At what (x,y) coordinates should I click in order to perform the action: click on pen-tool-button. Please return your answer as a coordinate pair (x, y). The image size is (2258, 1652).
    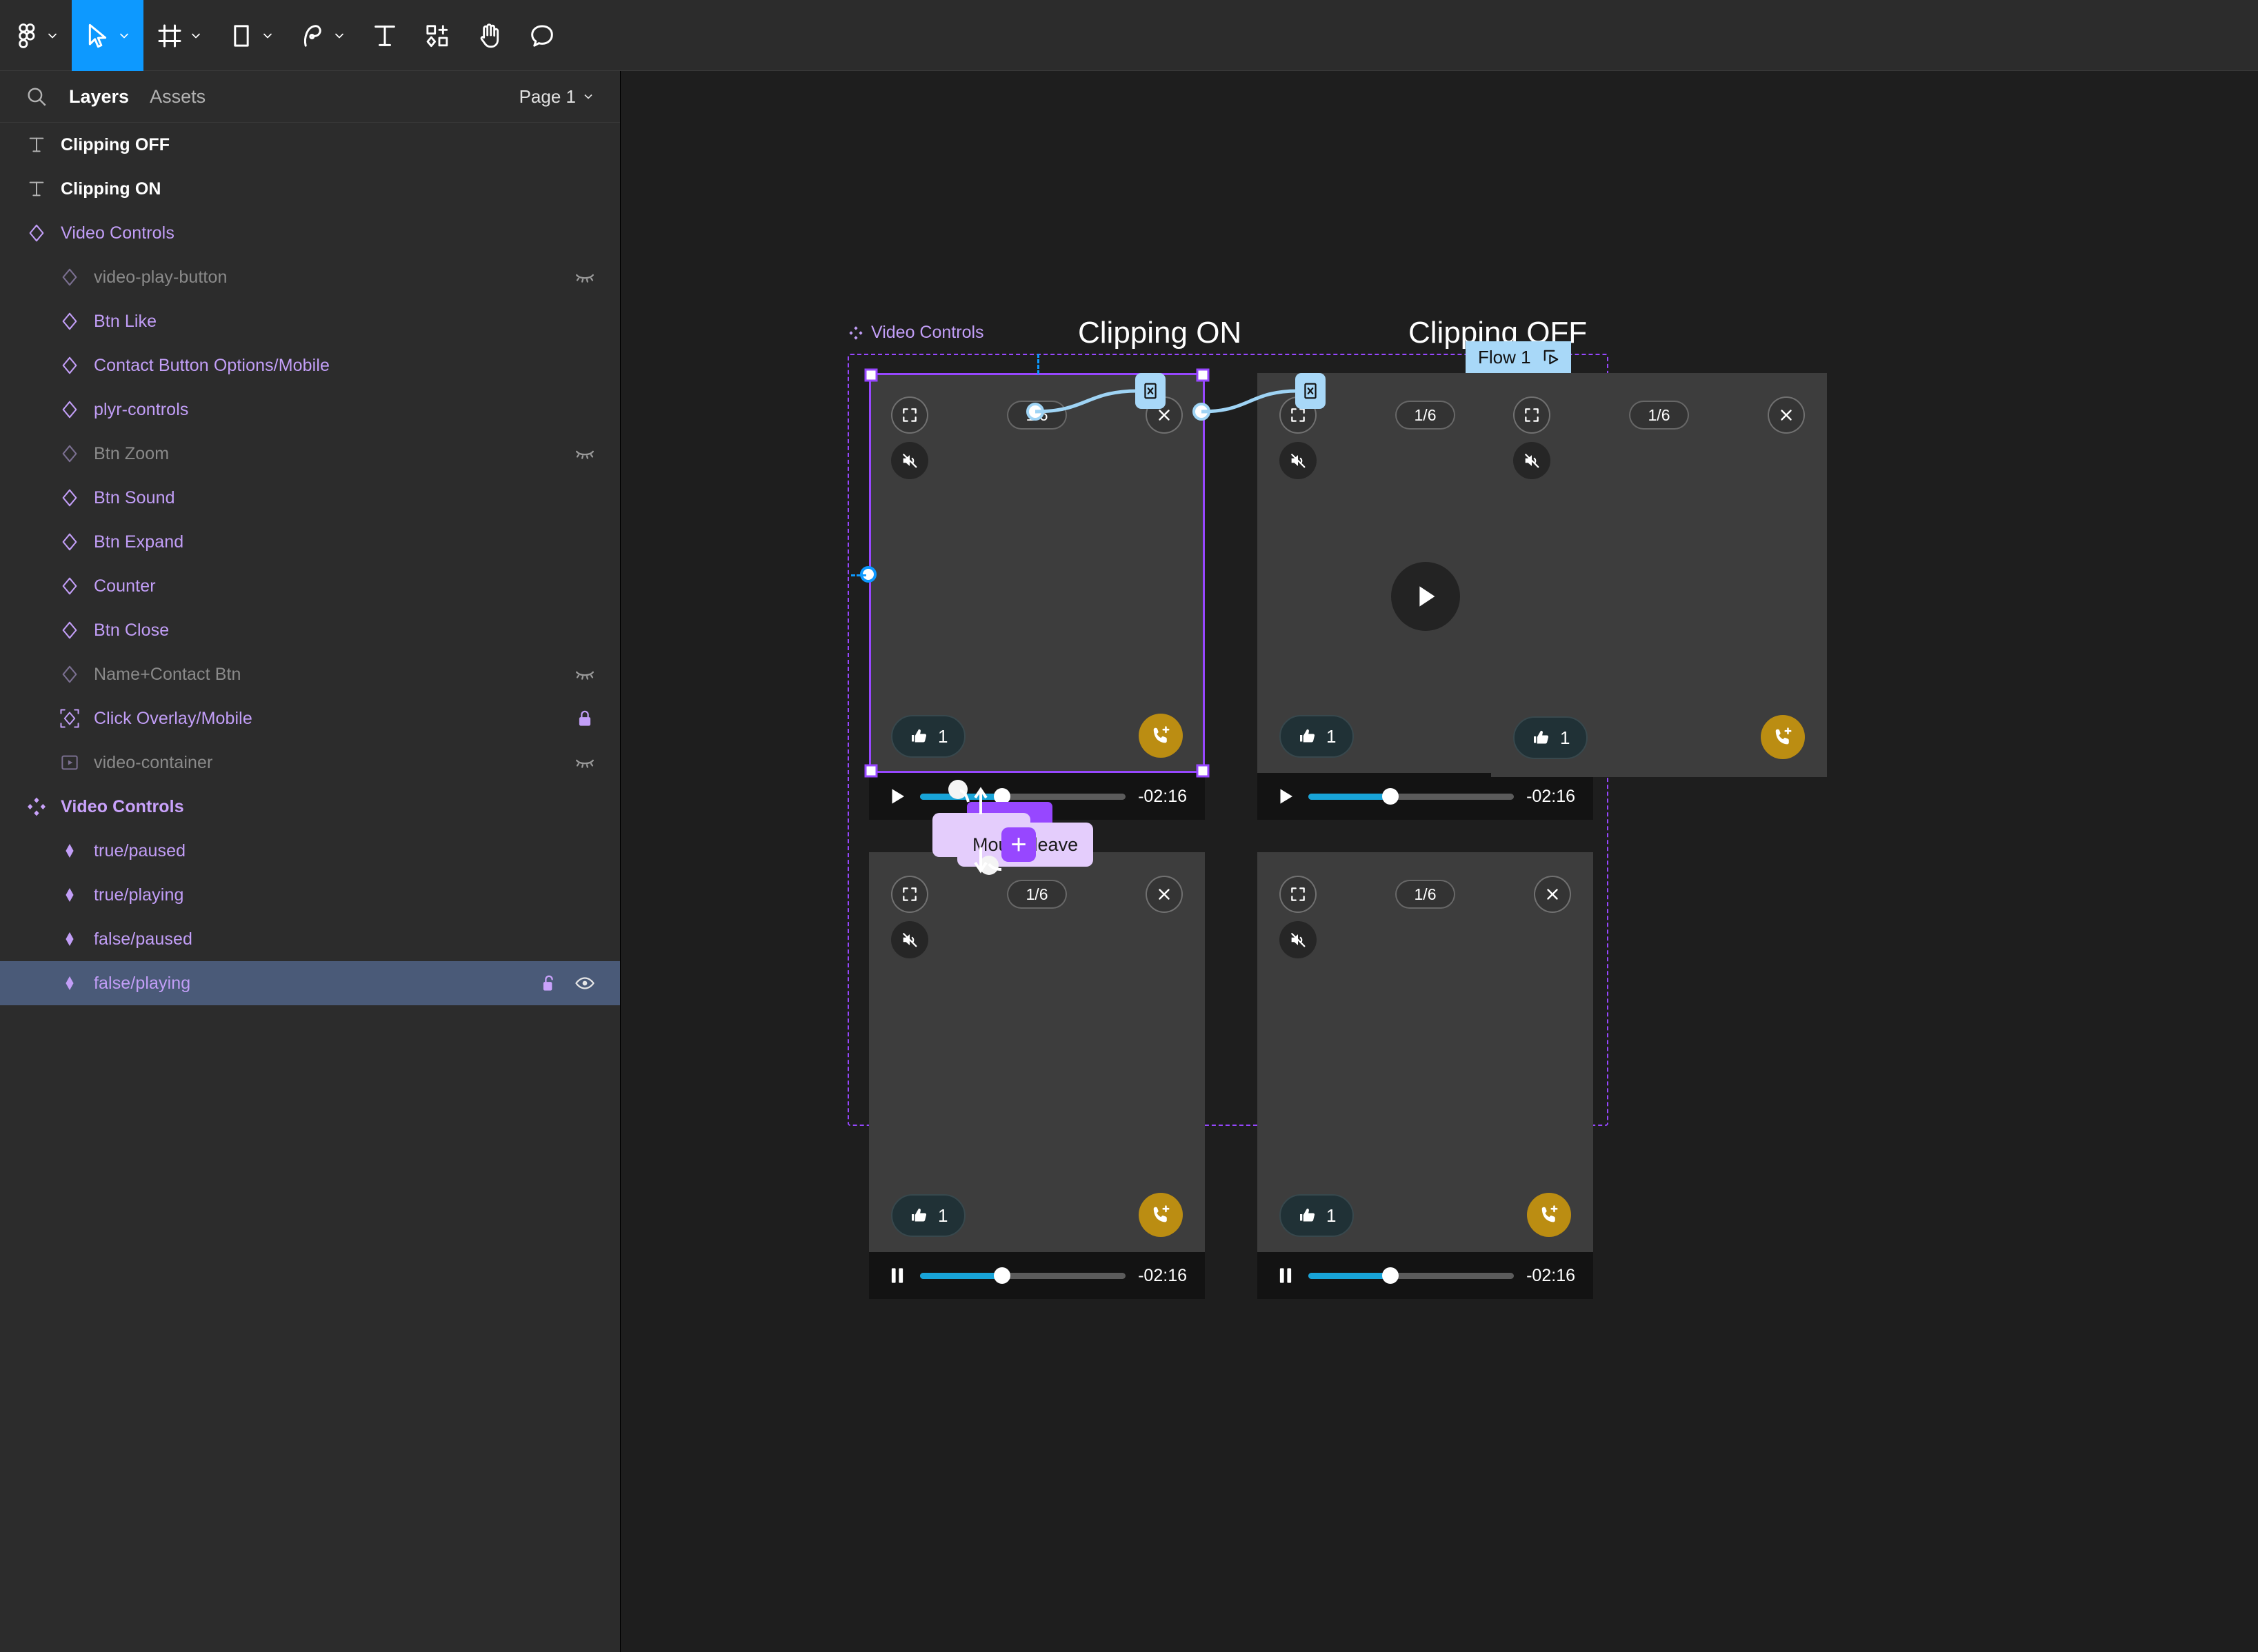
    Looking at the image, I should click on (323, 35).